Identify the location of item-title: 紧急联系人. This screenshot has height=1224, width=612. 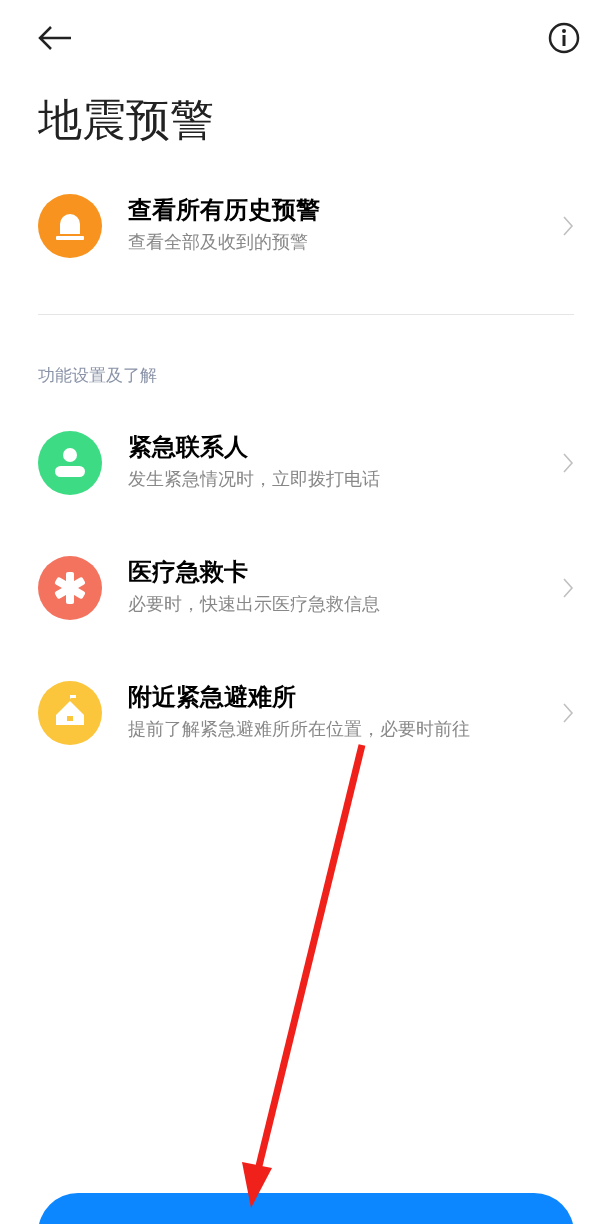
(188, 447).